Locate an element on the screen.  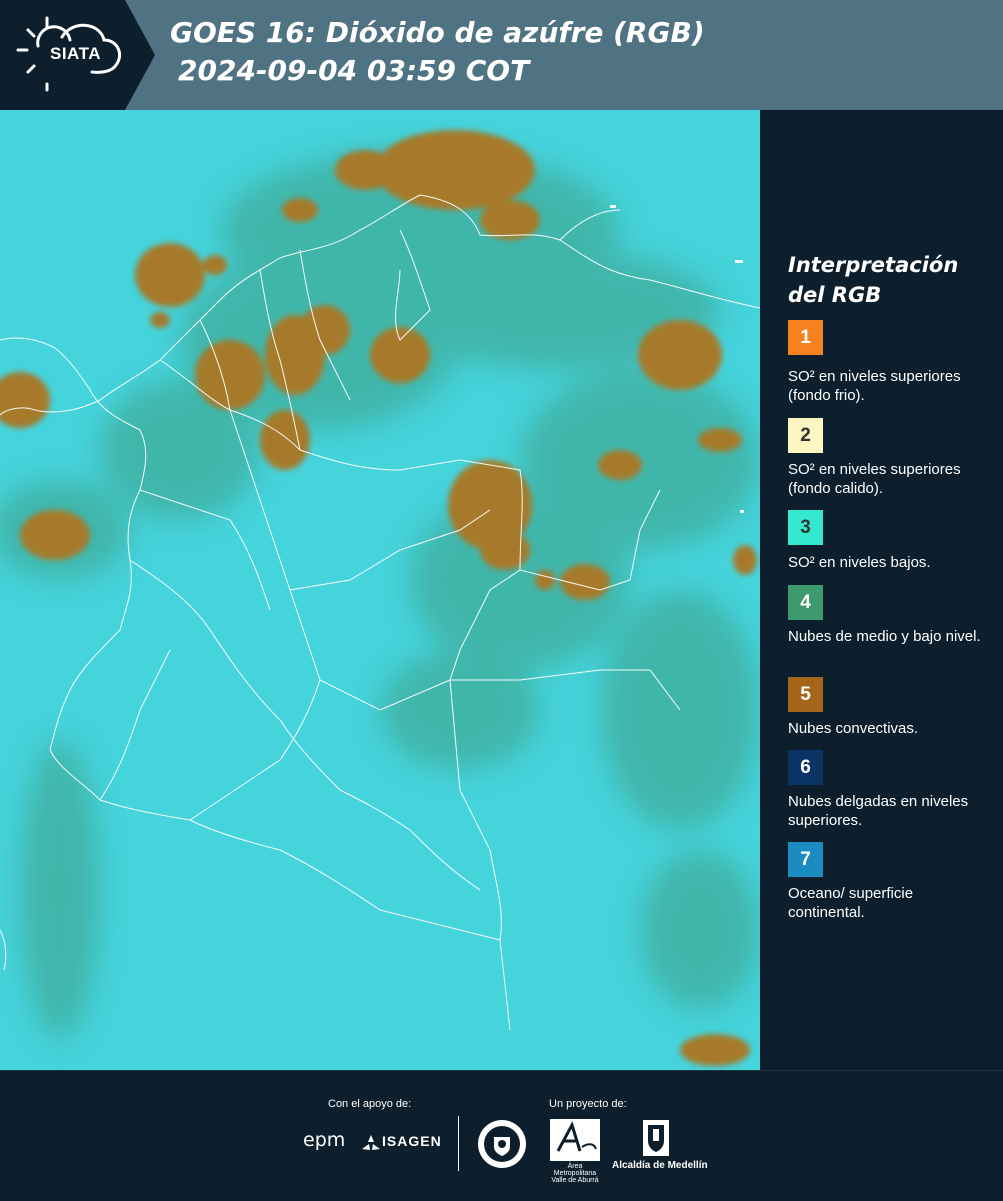
logo-text: SIATA is located at coordinates (75, 53).